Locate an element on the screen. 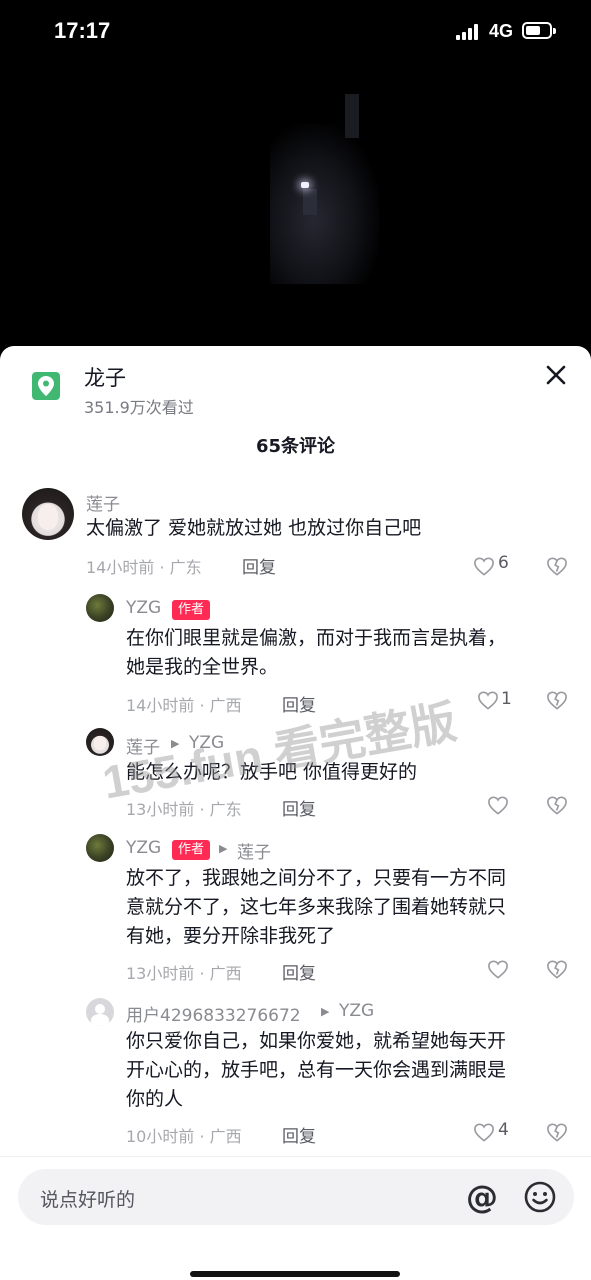 The width and height of the screenshot is (591, 1280). video-scene-window is located at coordinates (352, 116).